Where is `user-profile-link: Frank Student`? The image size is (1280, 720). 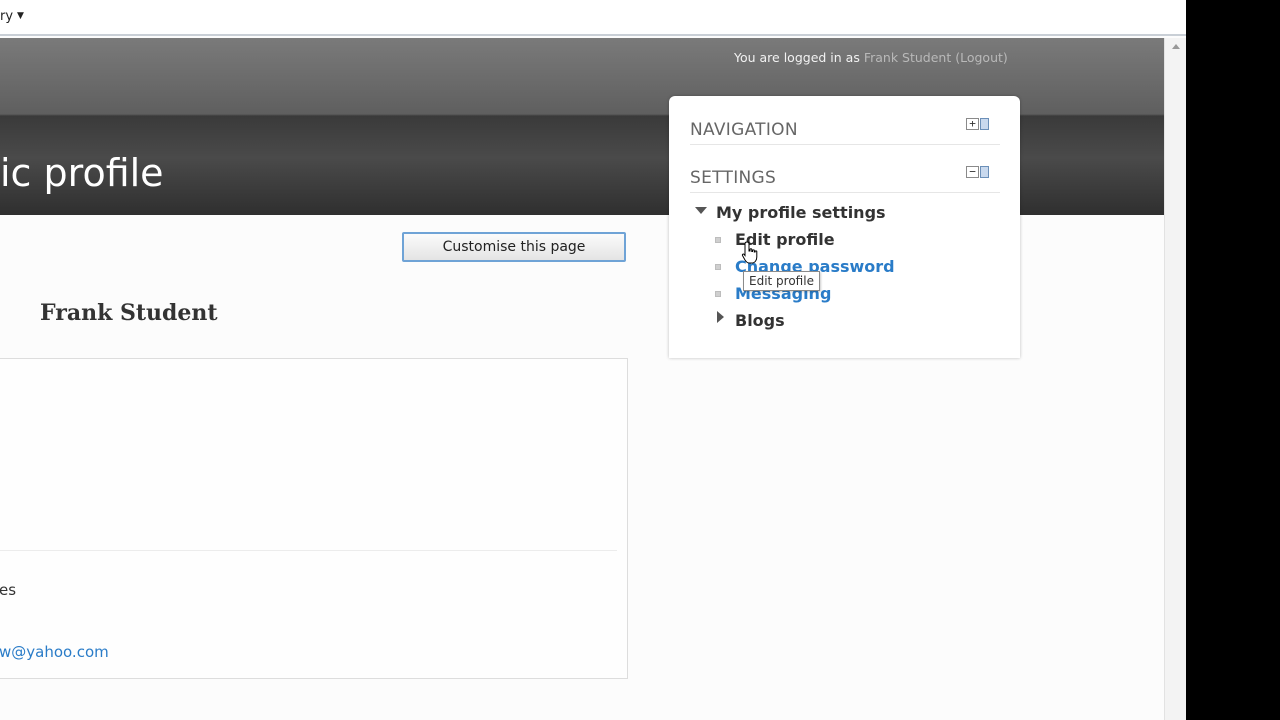
user-profile-link: Frank Student is located at coordinates (907, 57).